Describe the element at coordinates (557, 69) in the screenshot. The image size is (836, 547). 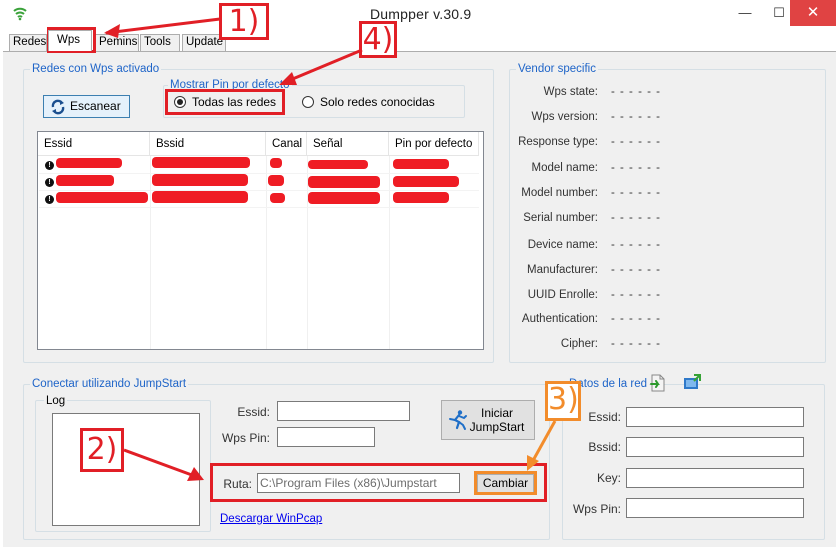
I see `vendor-group-title: Vendor specific` at that location.